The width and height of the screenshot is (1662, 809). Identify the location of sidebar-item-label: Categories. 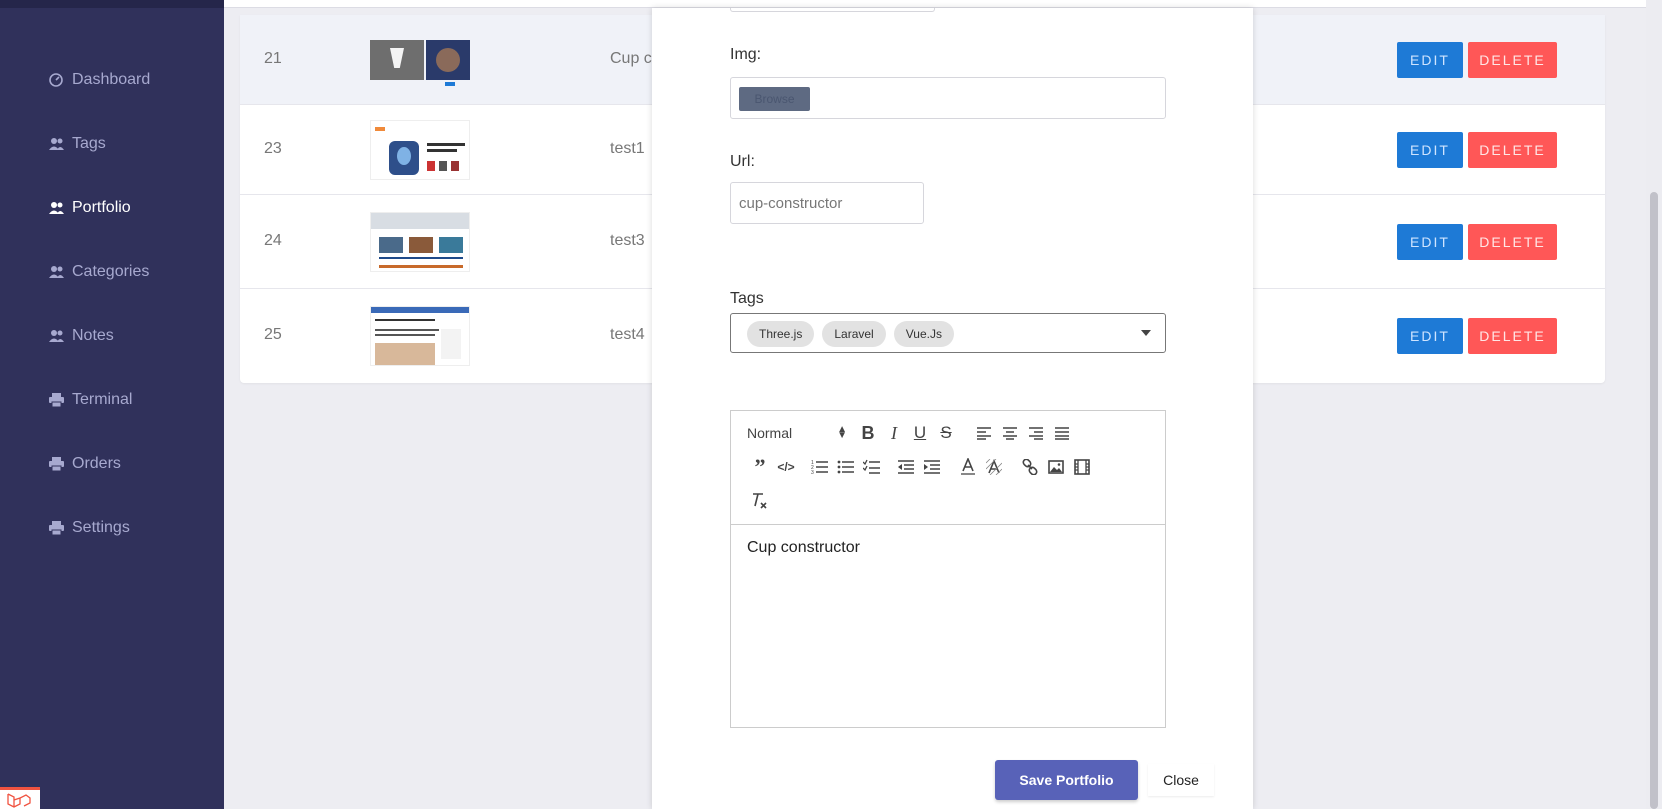
(111, 271).